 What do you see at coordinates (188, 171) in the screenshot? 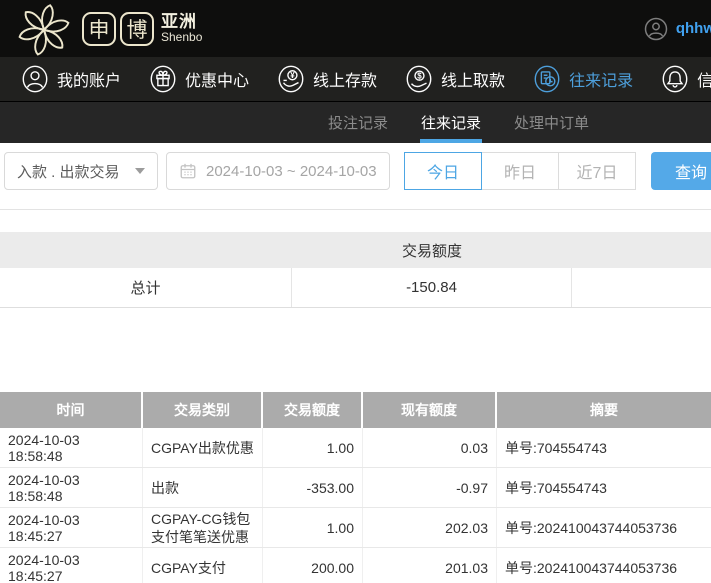
I see `calendar-icon` at bounding box center [188, 171].